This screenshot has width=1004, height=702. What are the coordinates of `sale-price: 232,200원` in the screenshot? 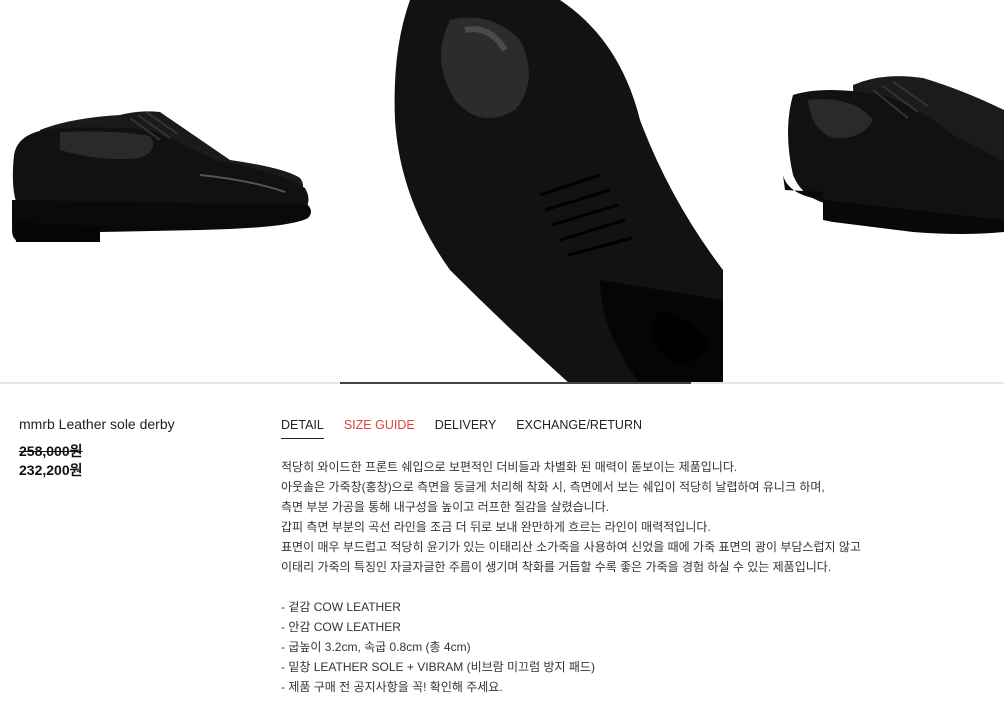 It's located at (51, 470).